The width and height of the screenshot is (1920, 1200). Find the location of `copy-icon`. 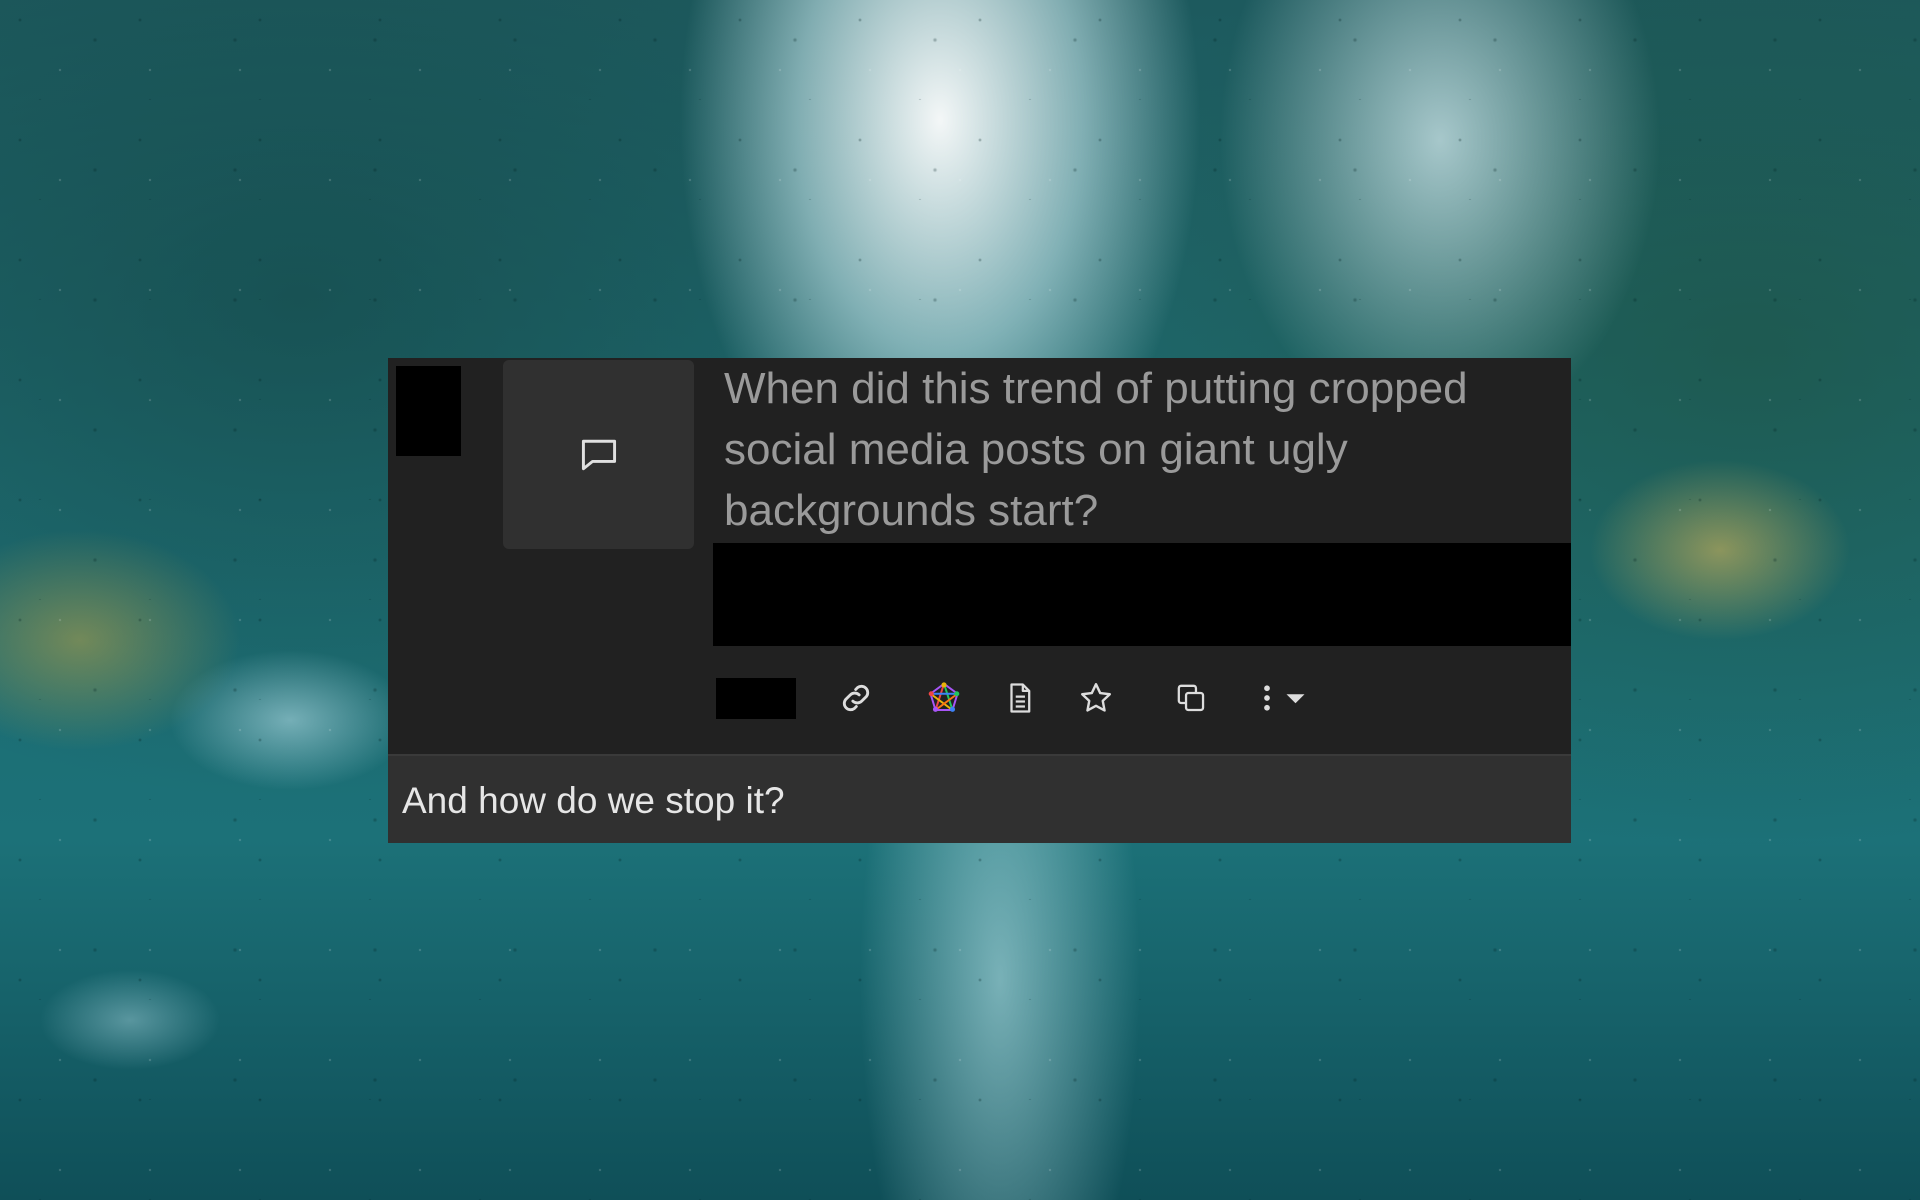

copy-icon is located at coordinates (1191, 698).